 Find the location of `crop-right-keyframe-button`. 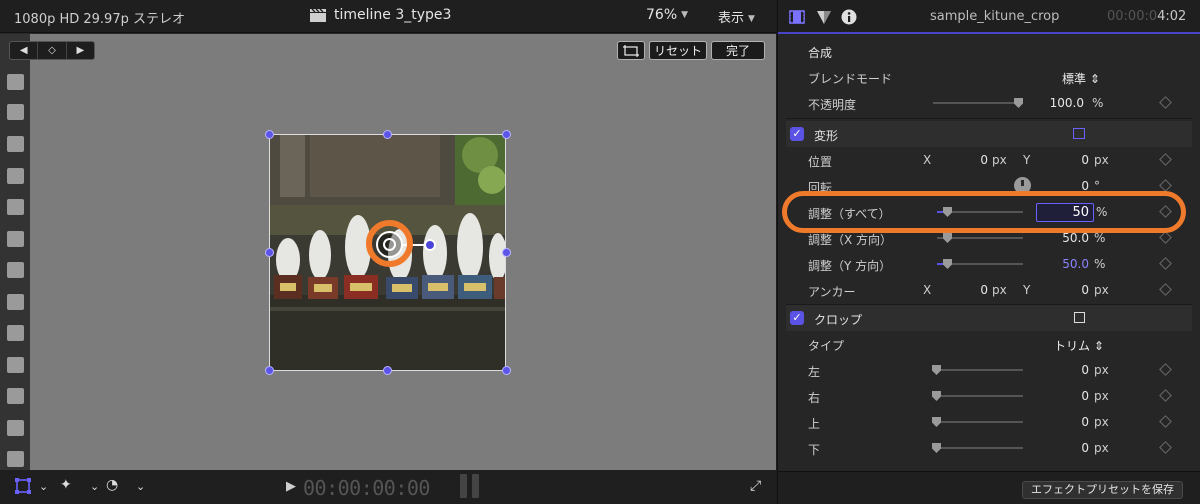

crop-right-keyframe-button is located at coordinates (1165, 395).